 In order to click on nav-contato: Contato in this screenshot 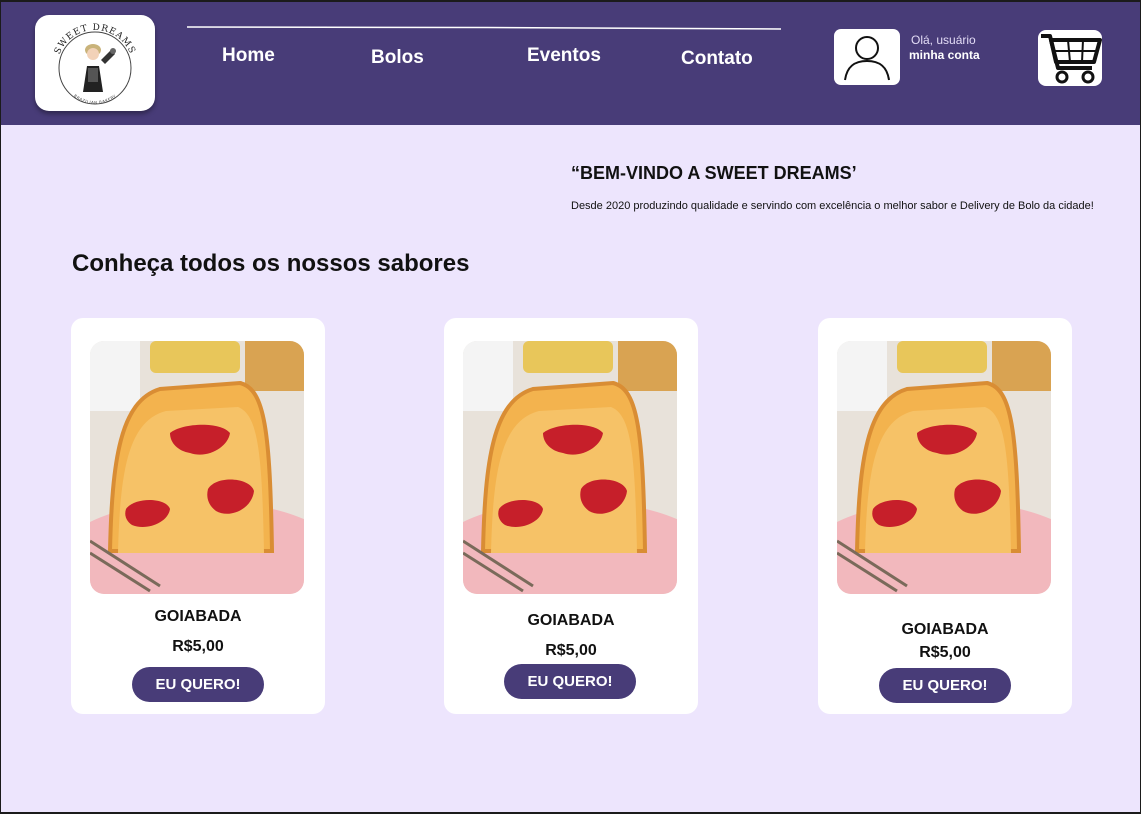, I will do `click(717, 59)`.